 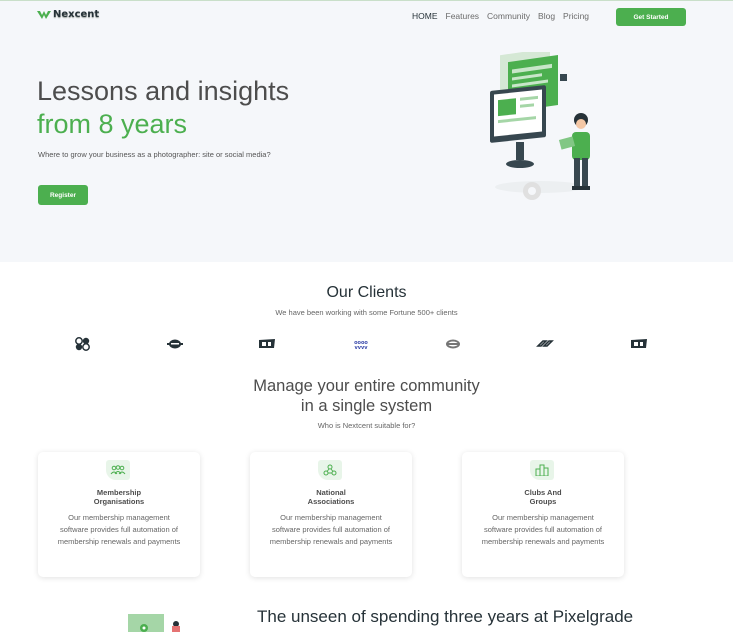 What do you see at coordinates (331, 501) in the screenshot?
I see `card-title-line2: Associations` at bounding box center [331, 501].